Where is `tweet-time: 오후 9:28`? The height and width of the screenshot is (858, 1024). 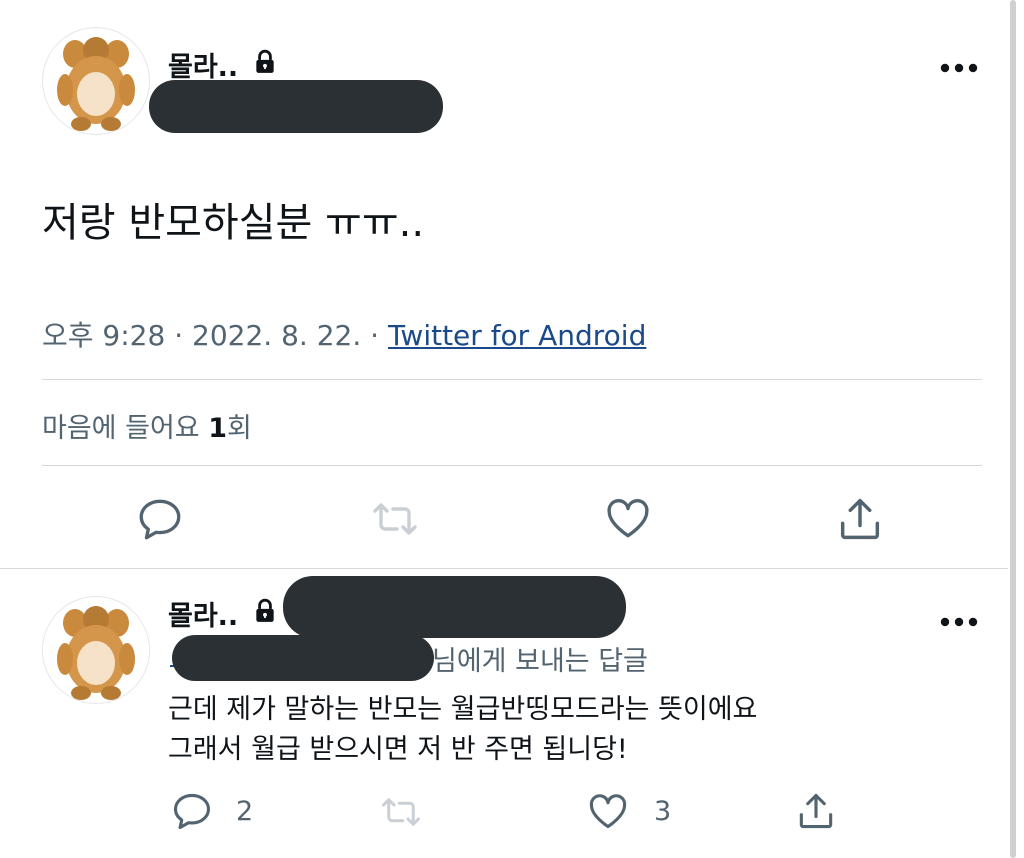
tweet-time: 오후 9:28 is located at coordinates (104, 335).